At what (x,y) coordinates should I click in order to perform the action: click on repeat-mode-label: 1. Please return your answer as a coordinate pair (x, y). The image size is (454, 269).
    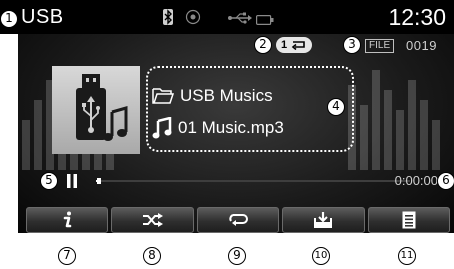
    Looking at the image, I should click on (284, 45).